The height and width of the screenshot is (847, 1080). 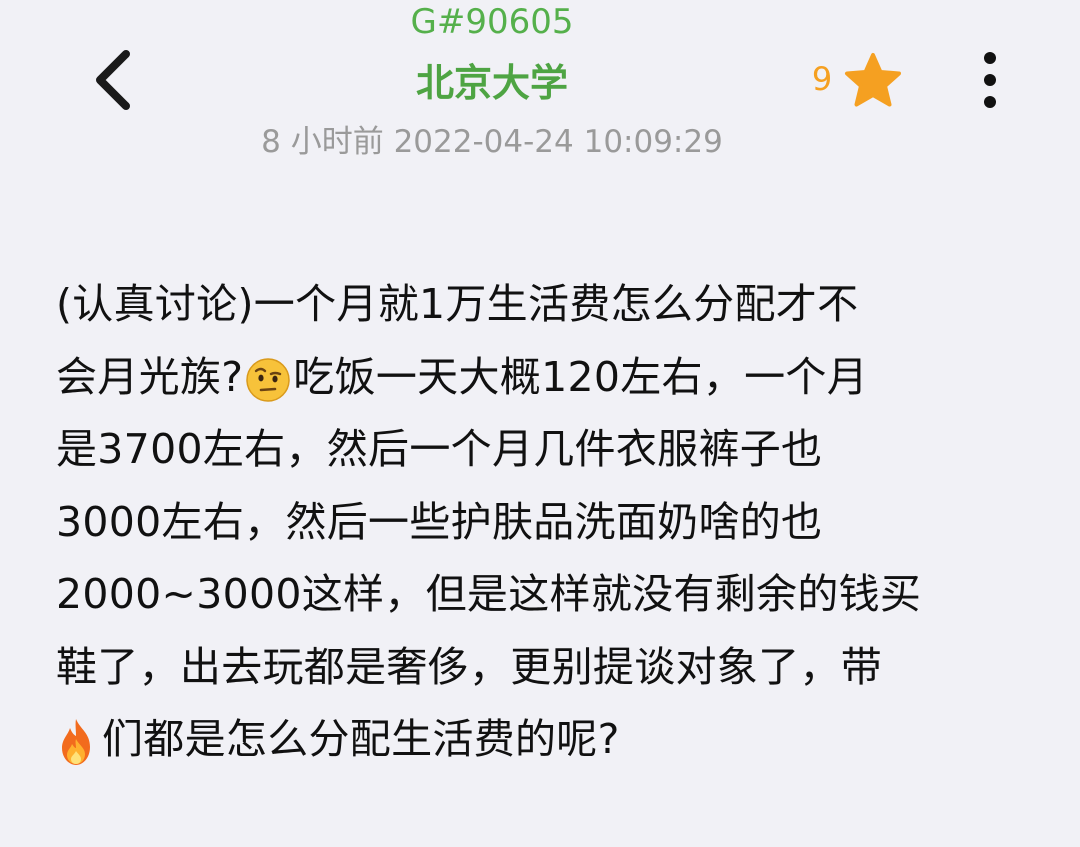 I want to click on post-line: 们都是怎么分配生活费的呢?, so click(x=541, y=739).